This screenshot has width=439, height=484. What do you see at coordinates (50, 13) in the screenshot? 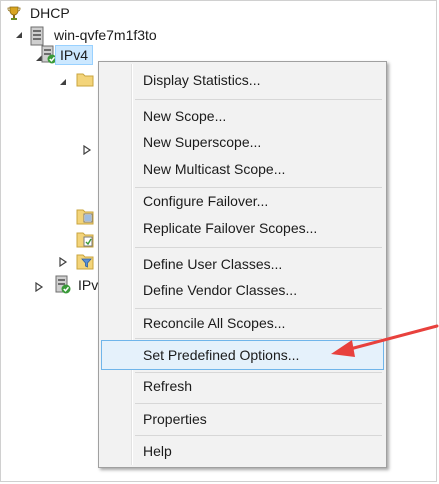
I see `tree-root-label: DHCP` at bounding box center [50, 13].